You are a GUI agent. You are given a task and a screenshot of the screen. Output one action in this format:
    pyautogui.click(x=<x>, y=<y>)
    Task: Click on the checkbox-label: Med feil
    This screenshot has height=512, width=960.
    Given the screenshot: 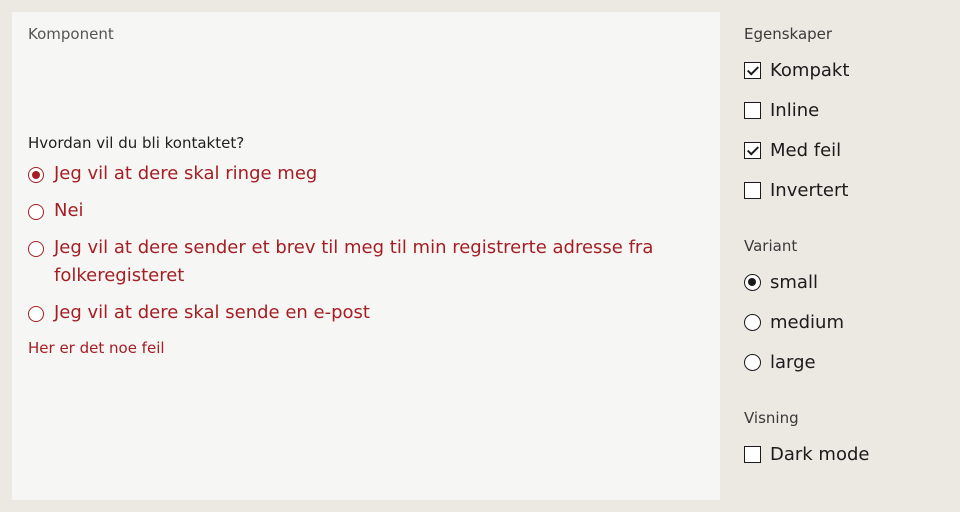 What is the action you would take?
    pyautogui.click(x=806, y=150)
    